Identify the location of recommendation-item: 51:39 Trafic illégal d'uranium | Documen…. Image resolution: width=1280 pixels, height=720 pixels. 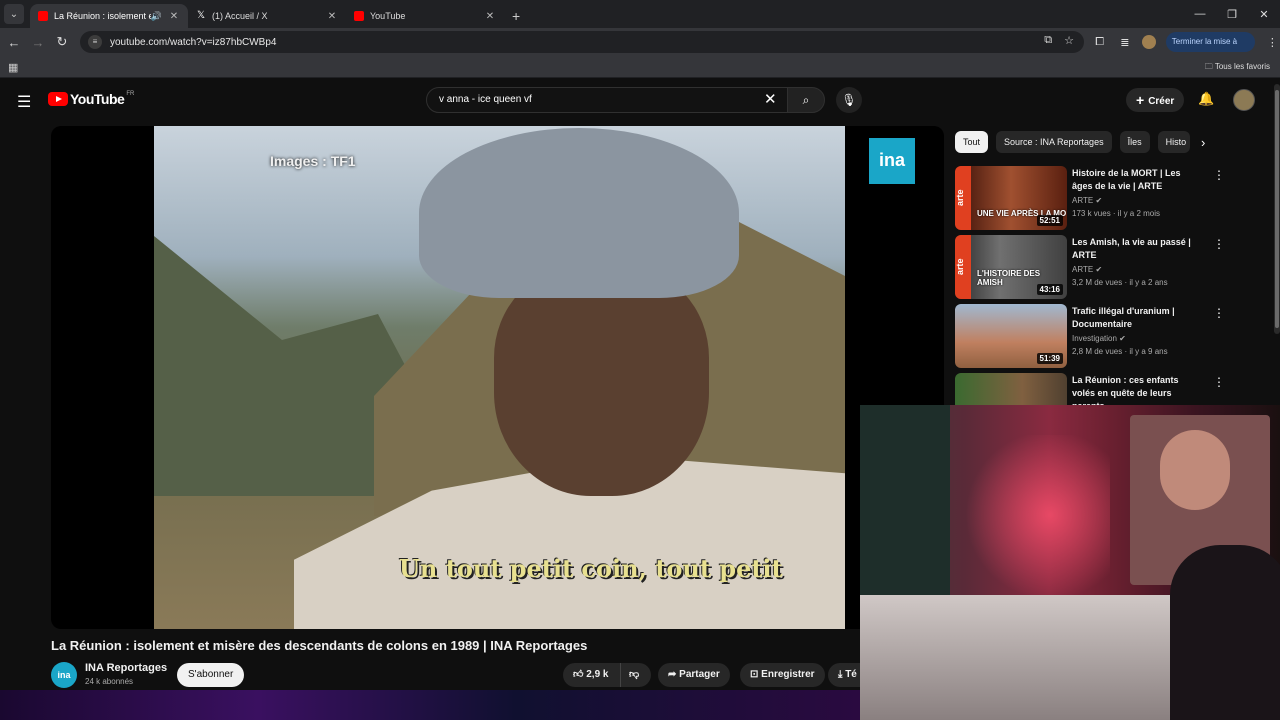
(1090, 336).